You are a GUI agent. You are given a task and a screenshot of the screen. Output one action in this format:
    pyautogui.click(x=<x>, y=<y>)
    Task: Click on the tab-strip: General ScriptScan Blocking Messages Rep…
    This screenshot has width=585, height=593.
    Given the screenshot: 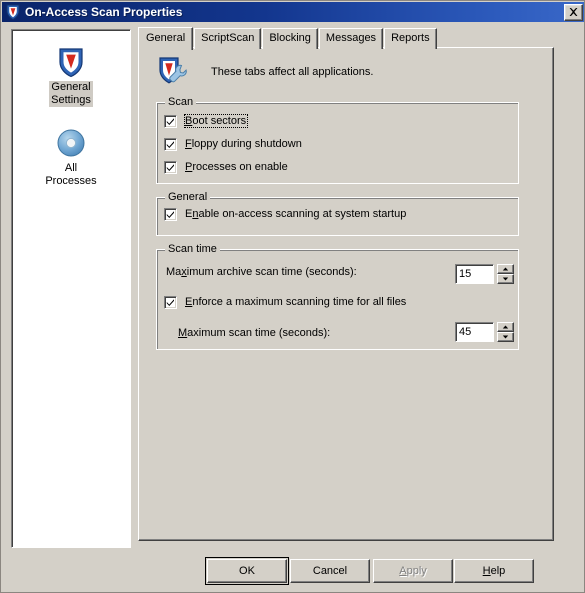 What is the action you would take?
    pyautogui.click(x=348, y=38)
    